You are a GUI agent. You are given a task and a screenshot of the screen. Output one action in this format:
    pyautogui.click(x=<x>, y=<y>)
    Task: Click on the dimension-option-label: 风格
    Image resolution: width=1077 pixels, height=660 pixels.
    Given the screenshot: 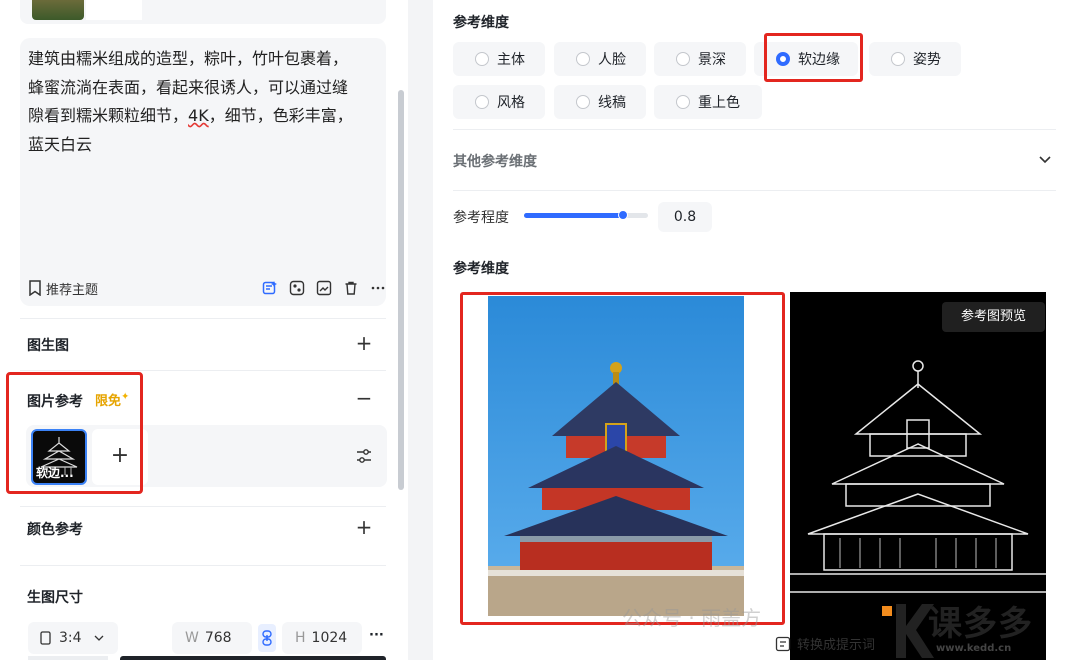 What is the action you would take?
    pyautogui.click(x=511, y=103)
    